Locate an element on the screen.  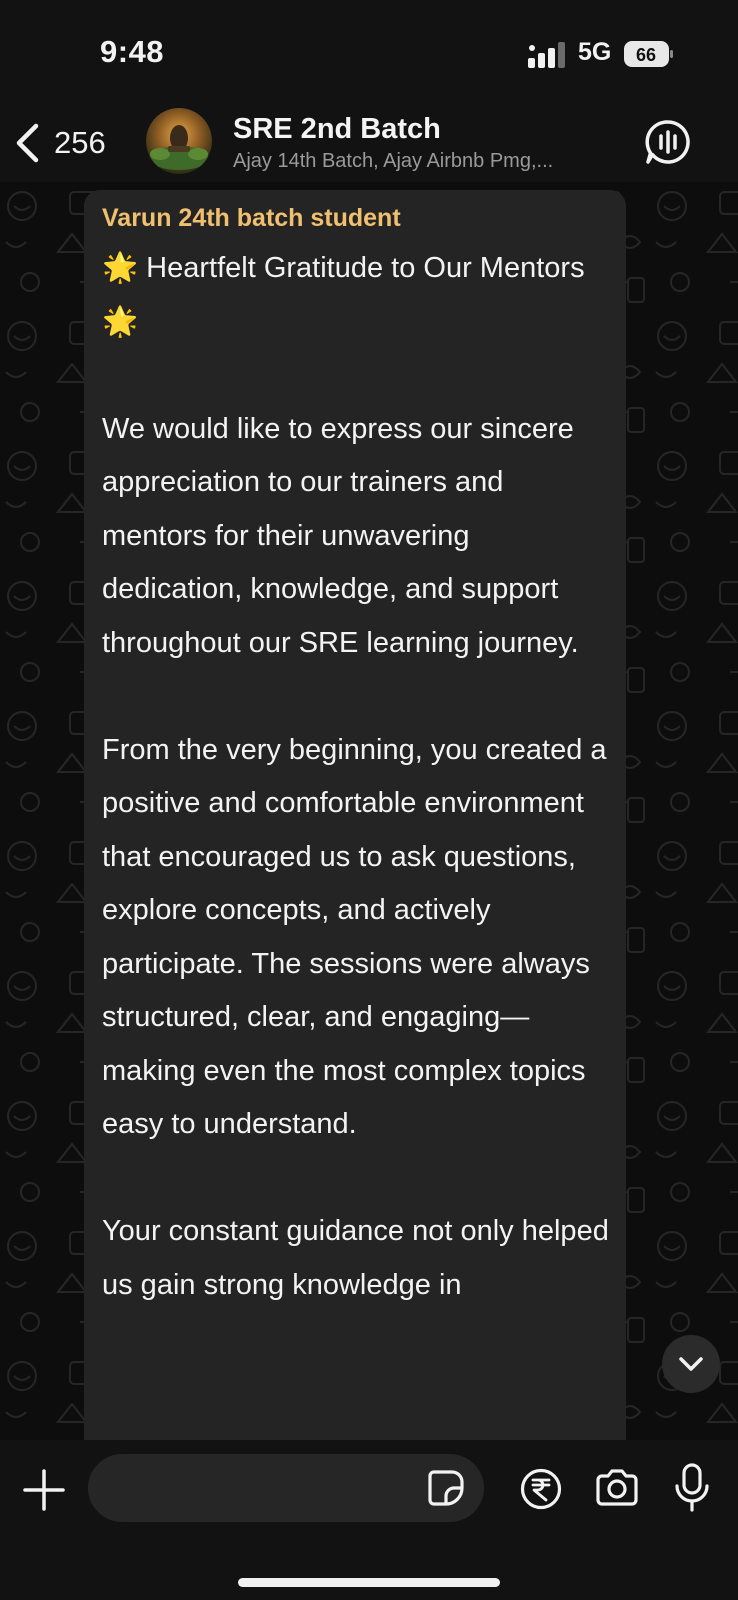
scroll-to-bottom-button is located at coordinates (691, 1364).